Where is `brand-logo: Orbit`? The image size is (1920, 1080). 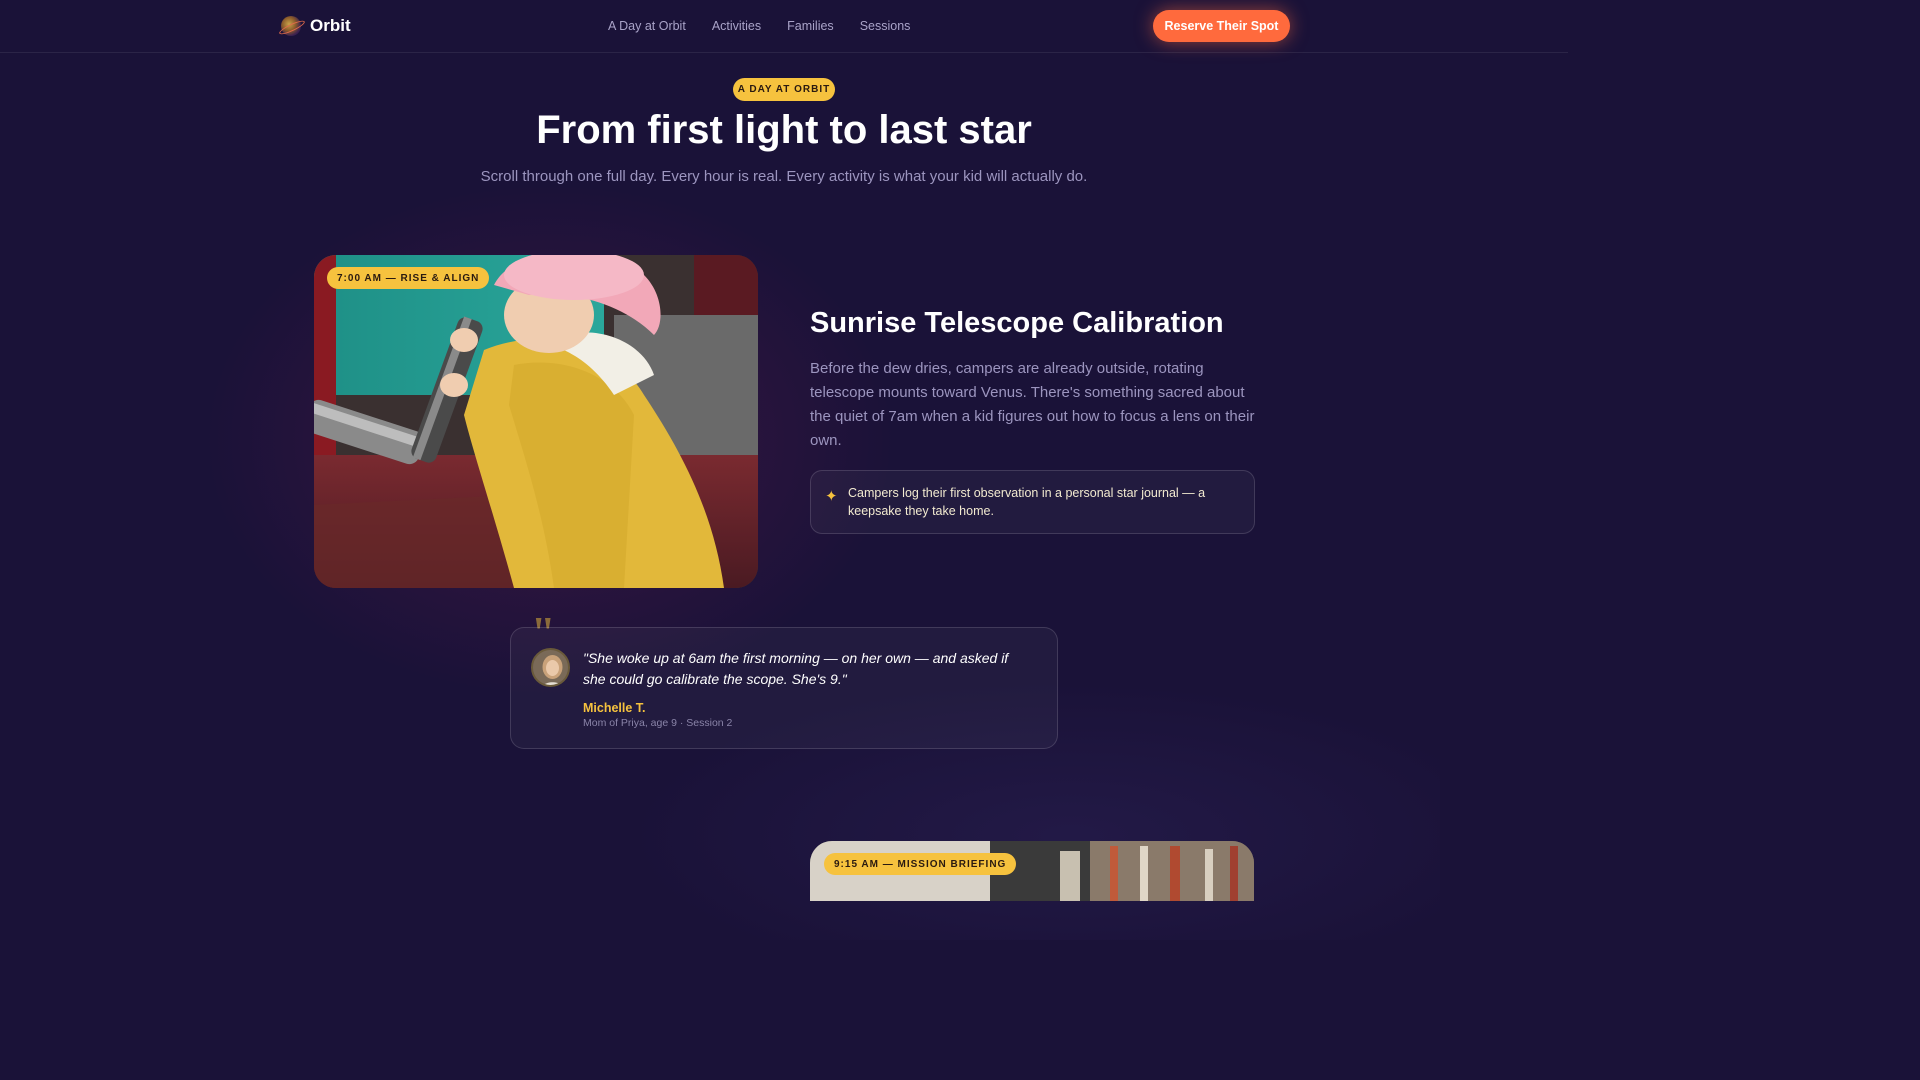
brand-logo: Orbit is located at coordinates (316, 26).